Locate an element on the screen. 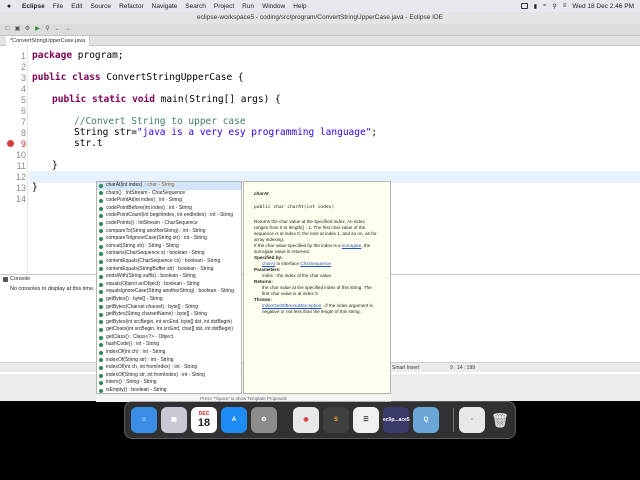  launchpad-icon: ▦ is located at coordinates (174, 420).